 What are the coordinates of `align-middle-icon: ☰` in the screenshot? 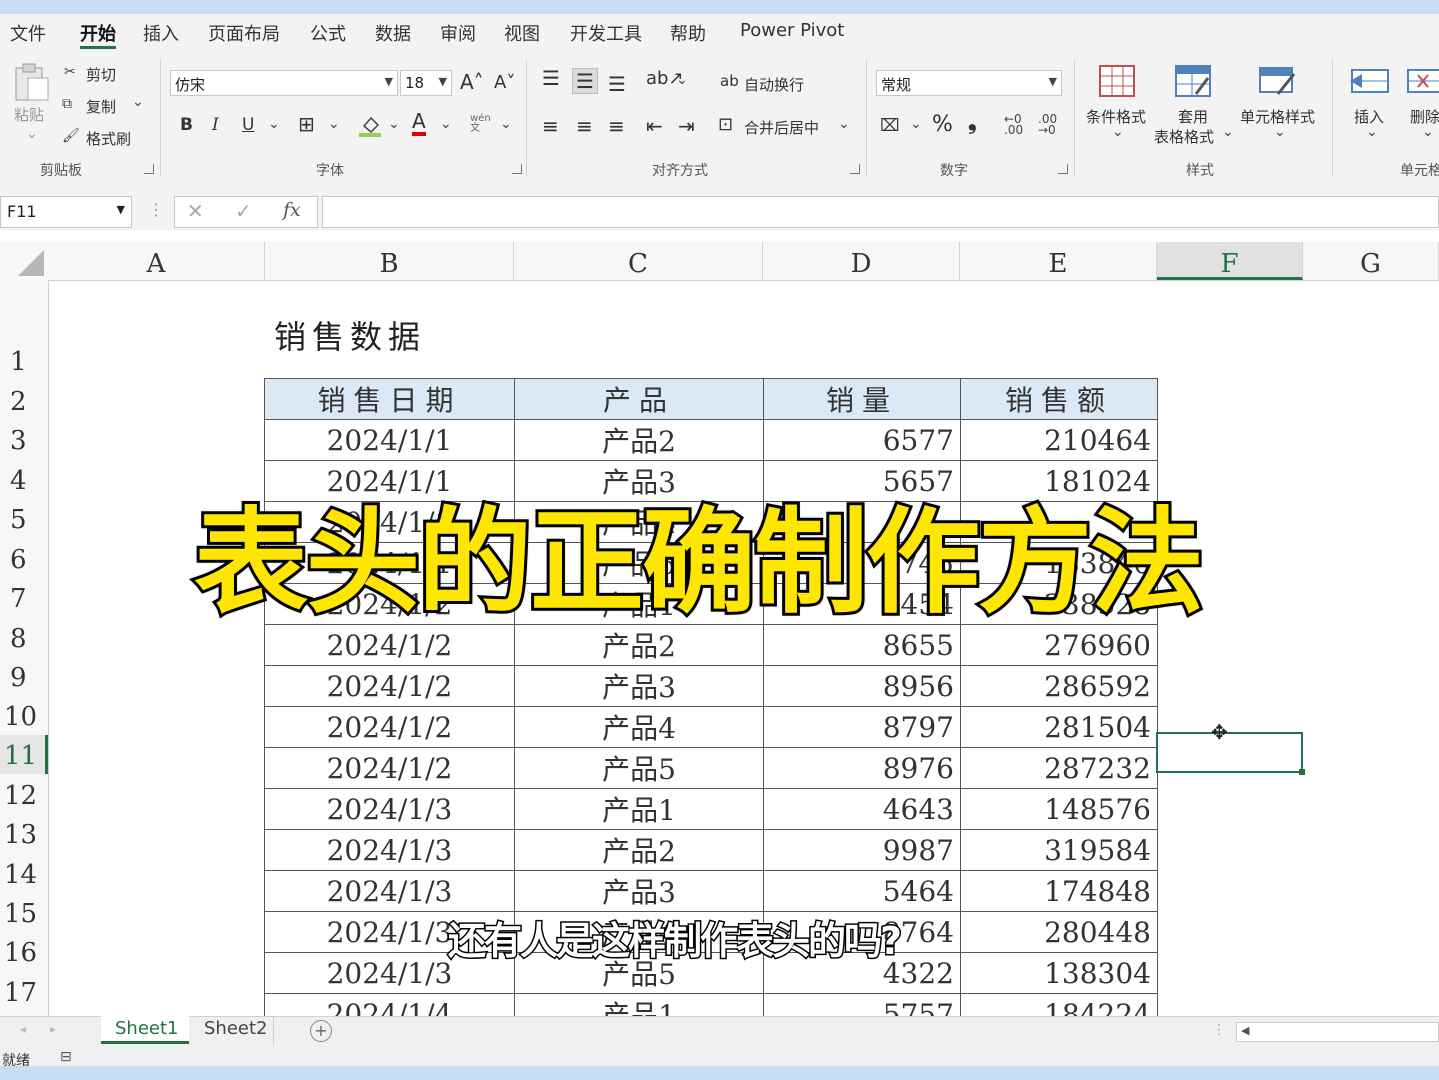 It's located at (585, 81).